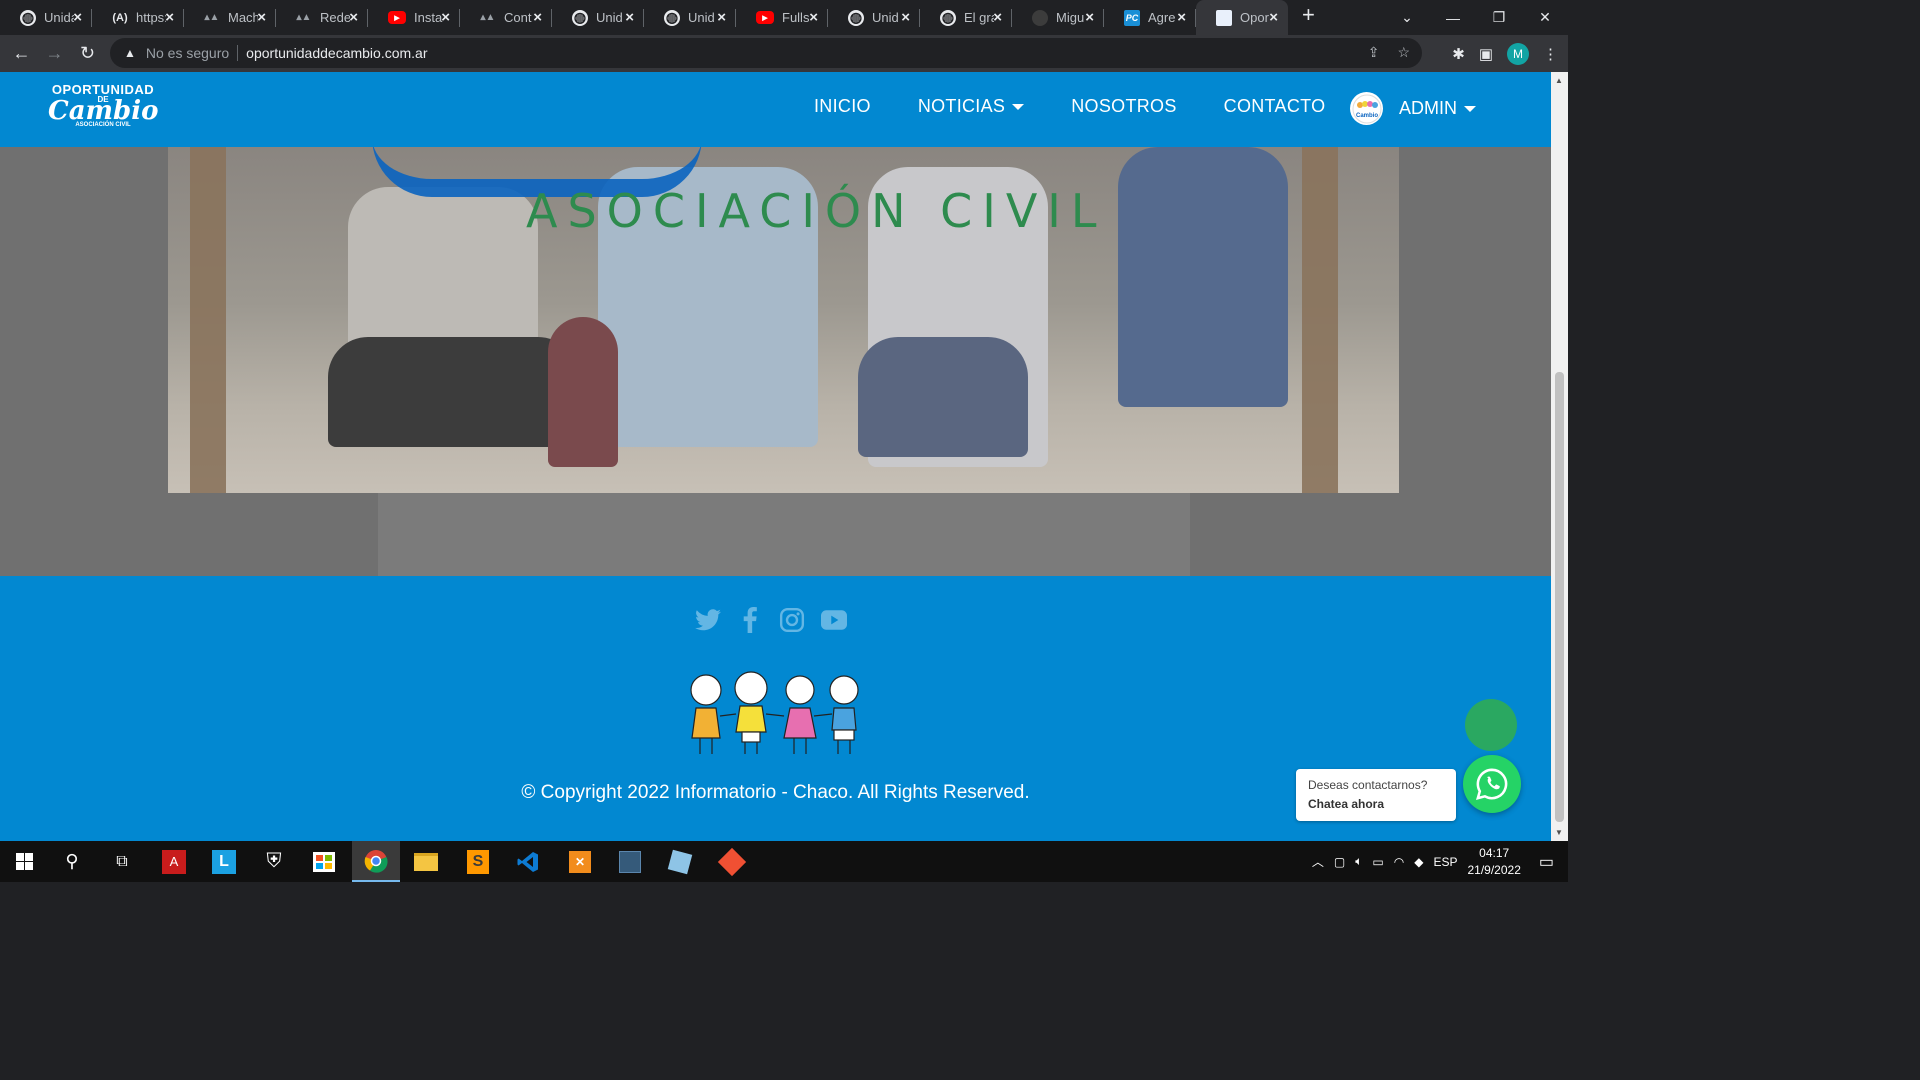 This screenshot has width=1920, height=1080. I want to click on extensions-icon: ✱, so click(1458, 54).